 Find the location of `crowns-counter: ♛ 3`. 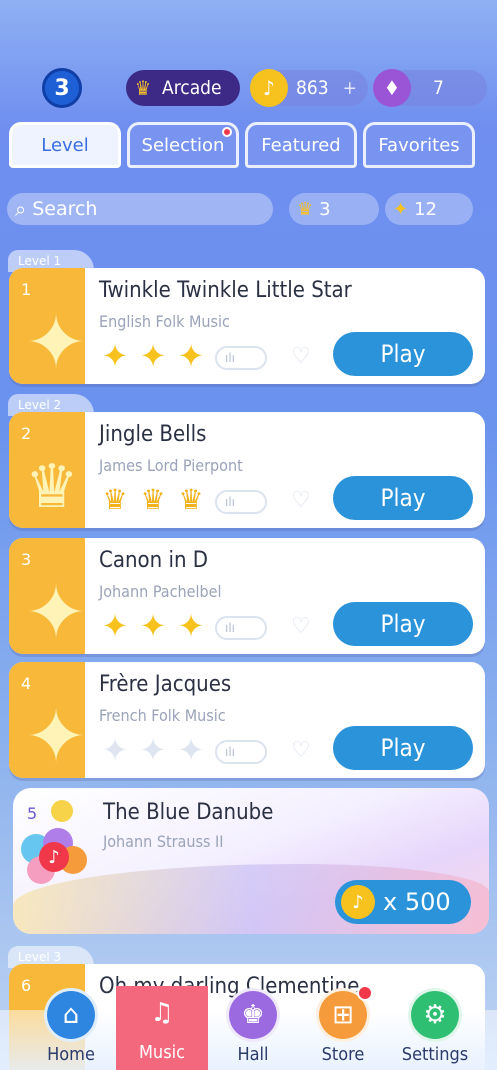

crowns-counter: ♛ 3 is located at coordinates (334, 209).